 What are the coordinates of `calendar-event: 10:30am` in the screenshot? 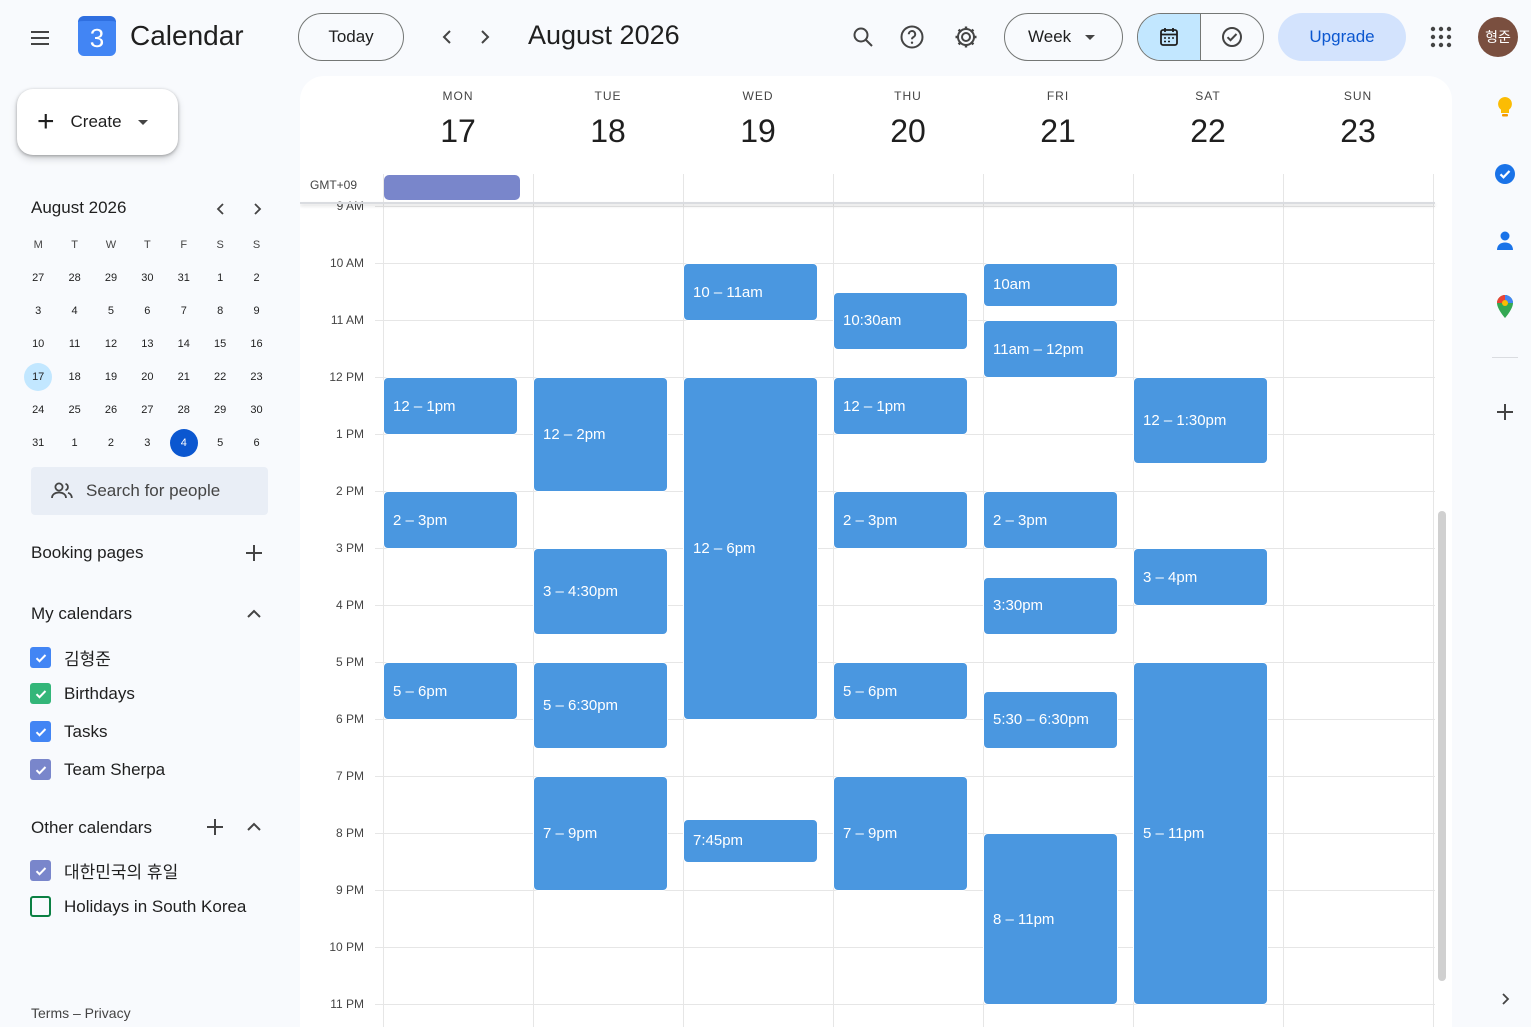 It's located at (900, 320).